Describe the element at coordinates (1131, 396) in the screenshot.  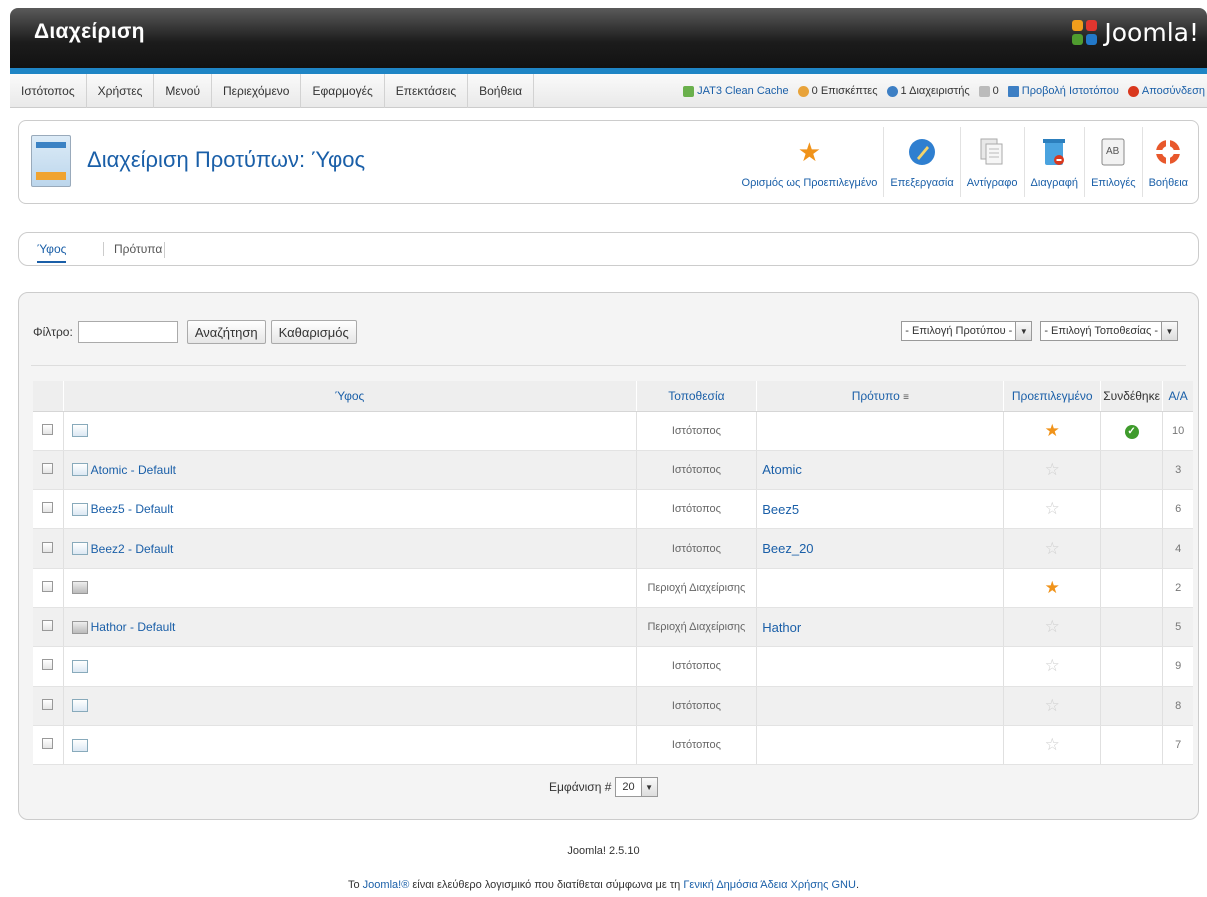
I see `column-header-assigned: Συνδέθηκε` at that location.